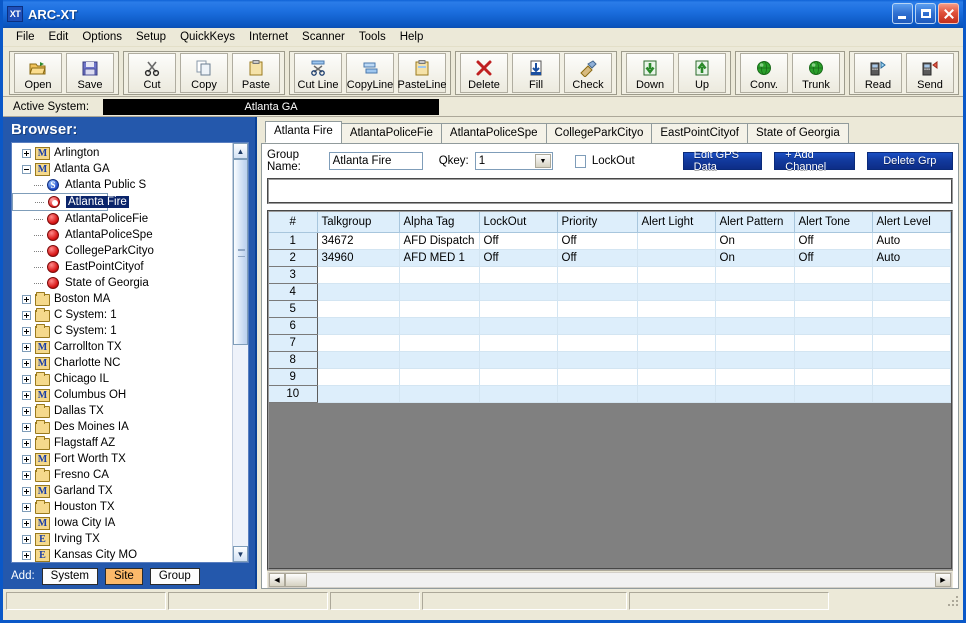 The height and width of the screenshot is (623, 966). What do you see at coordinates (422, 72) in the screenshot?
I see `pasteline-button: PasteLine` at bounding box center [422, 72].